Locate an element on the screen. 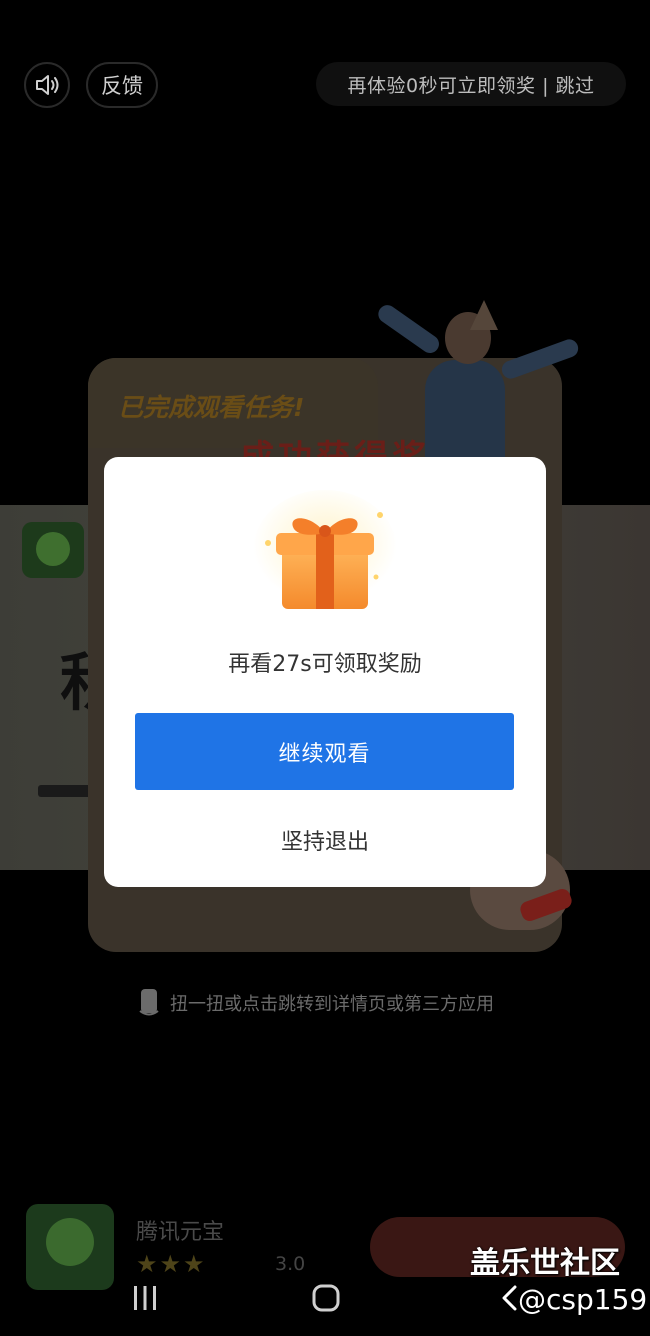 Image resolution: width=650 pixels, height=1336 pixels. reward-task-complete-text: 已完成观看任务! is located at coordinates (211, 407).